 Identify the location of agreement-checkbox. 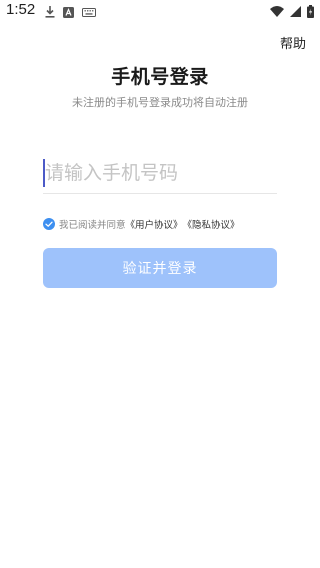
(49, 224).